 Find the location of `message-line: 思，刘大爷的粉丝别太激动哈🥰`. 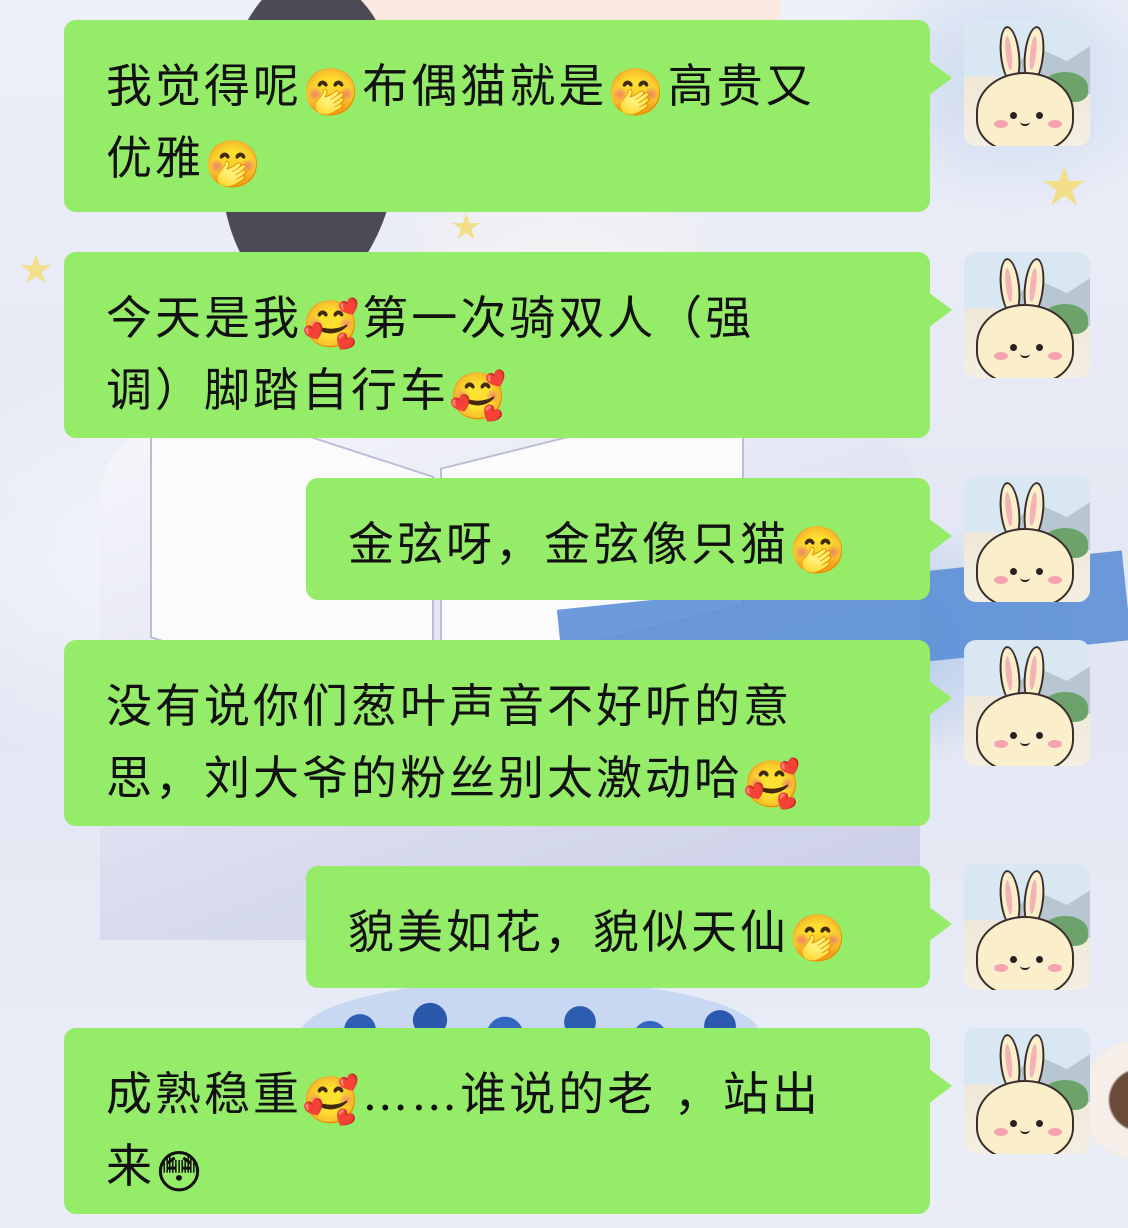

message-line: 思，刘大爷的粉丝别太激动哈🥰 is located at coordinates (501, 778).